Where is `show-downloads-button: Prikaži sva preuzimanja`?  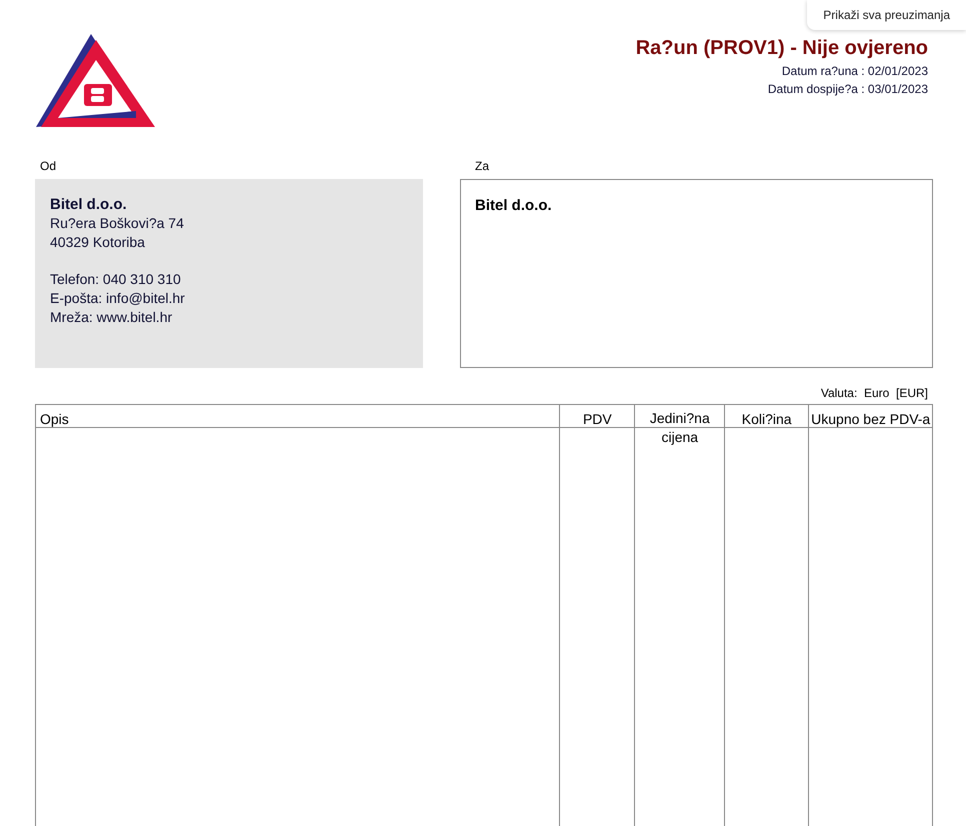
show-downloads-button: Prikaži sva preuzimanja is located at coordinates (886, 15).